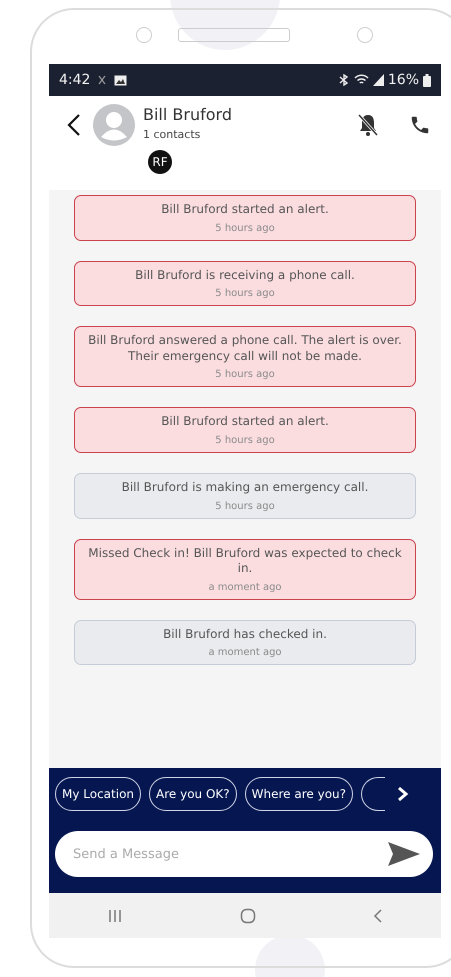  I want to click on message-text: Bill Bruford has checked in., so click(245, 634).